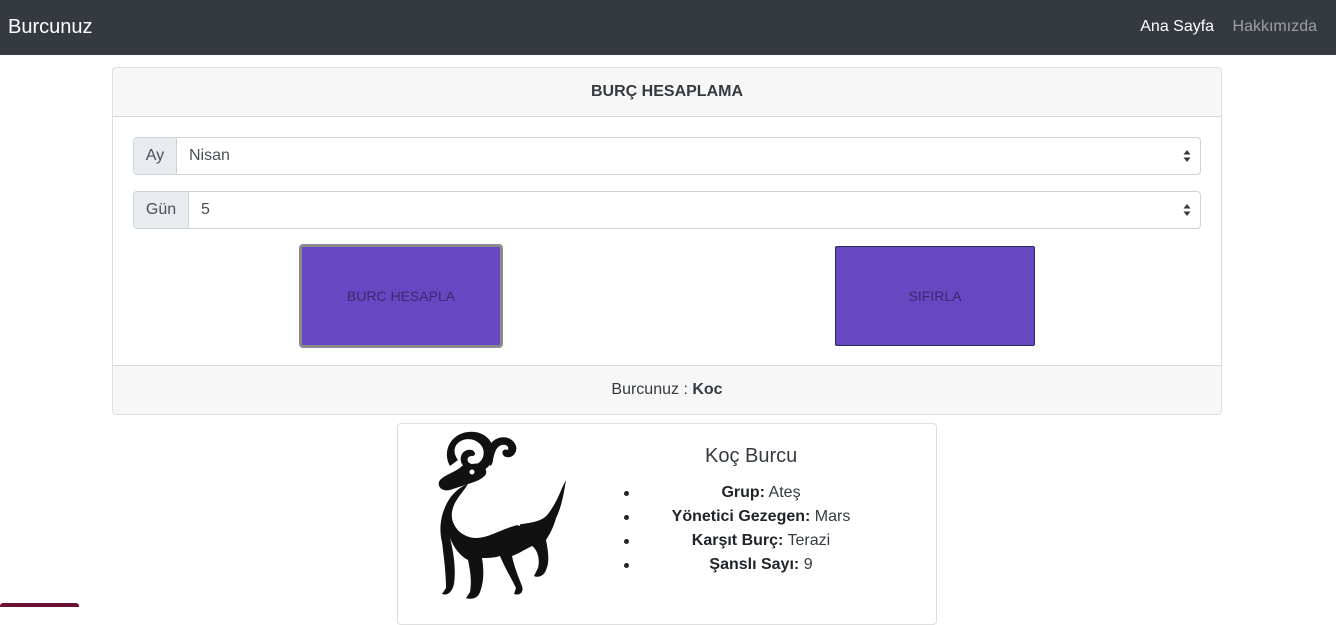 Image resolution: width=1336 pixels, height=625 pixels. I want to click on list-item: Şanslı Sayı: 9, so click(761, 565).